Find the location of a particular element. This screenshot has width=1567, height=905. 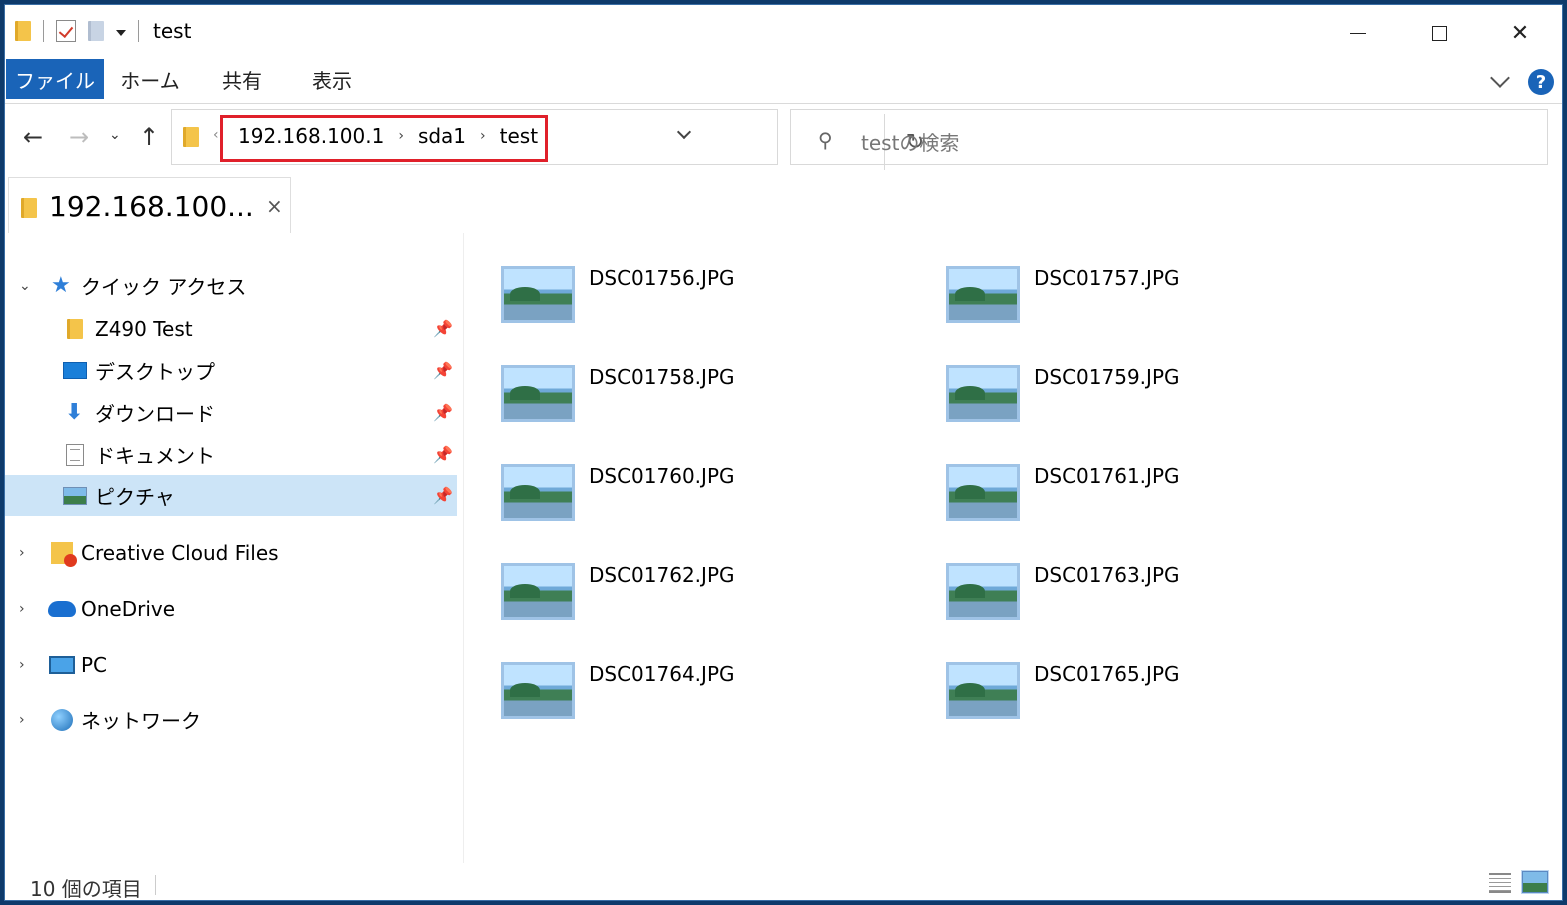

chevron-left-icon: ‹ is located at coordinates (216, 135).